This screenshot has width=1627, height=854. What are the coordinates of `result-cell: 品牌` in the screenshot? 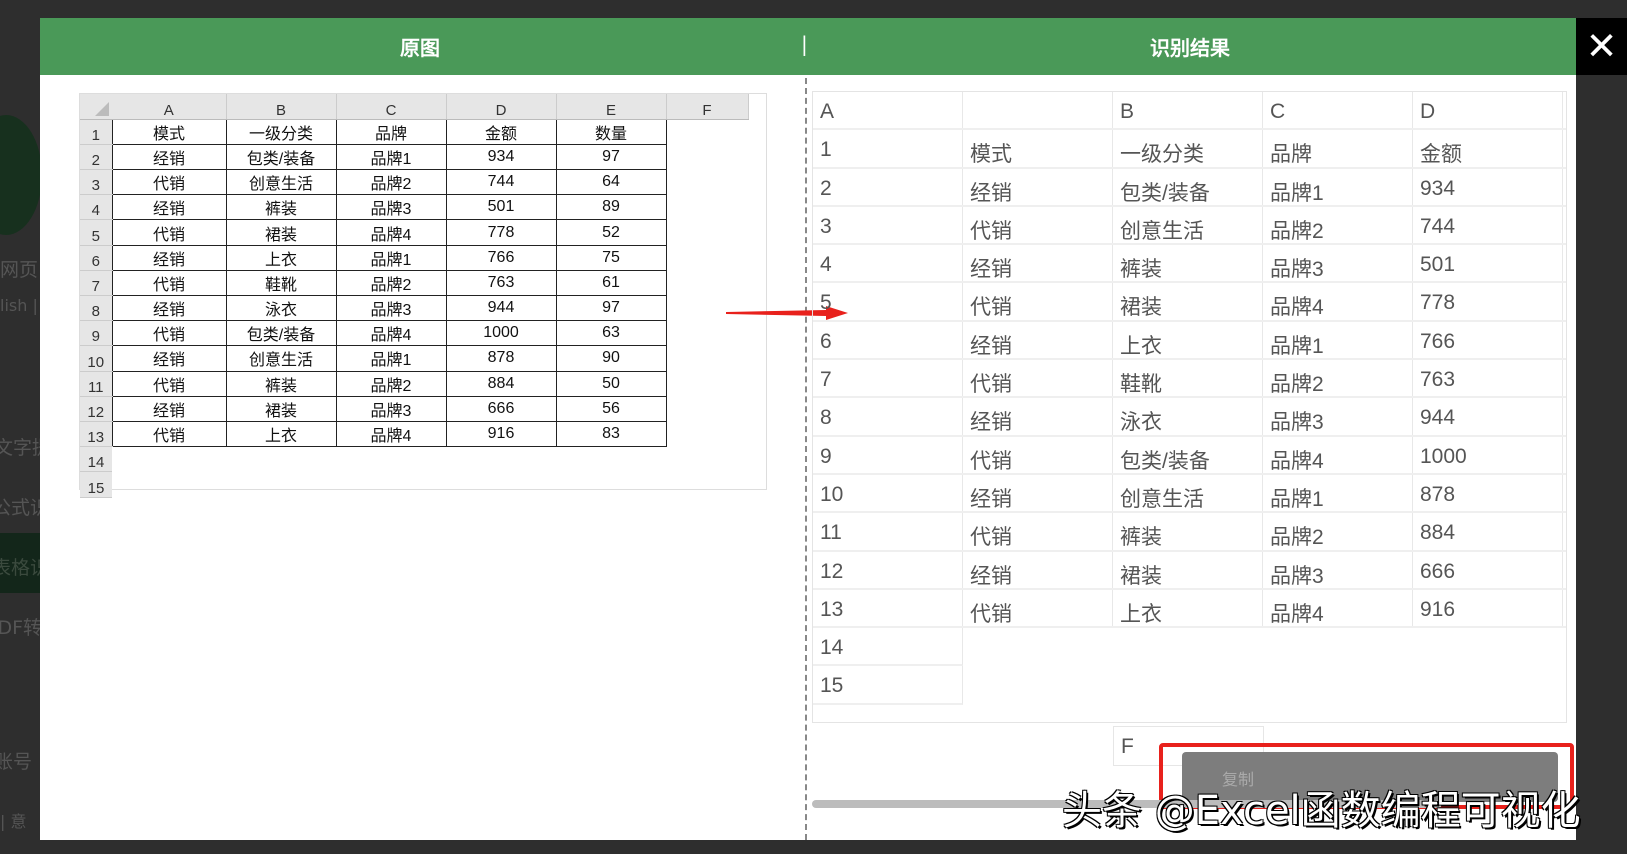 It's located at (1338, 148).